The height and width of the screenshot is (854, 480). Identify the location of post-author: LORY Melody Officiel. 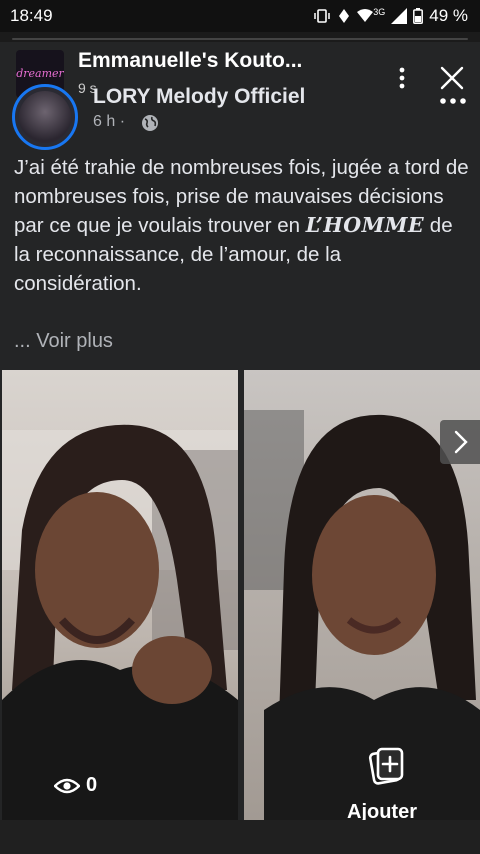
(199, 97).